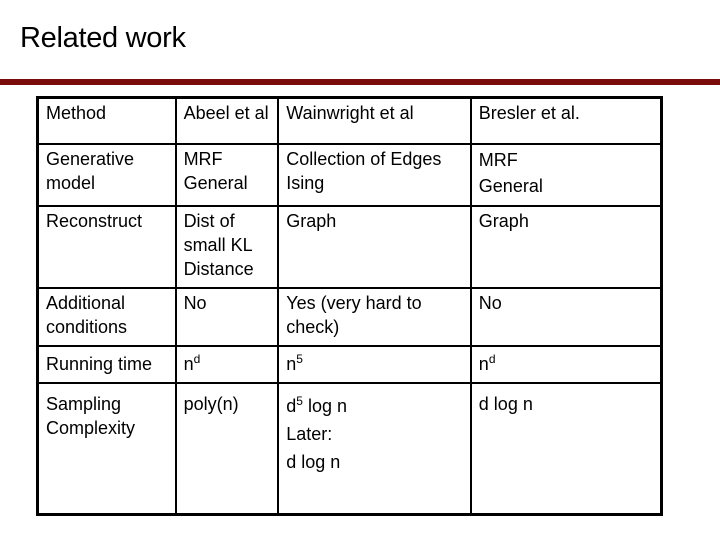 The height and width of the screenshot is (540, 720). I want to click on header-cell-method: Method, so click(106, 120).